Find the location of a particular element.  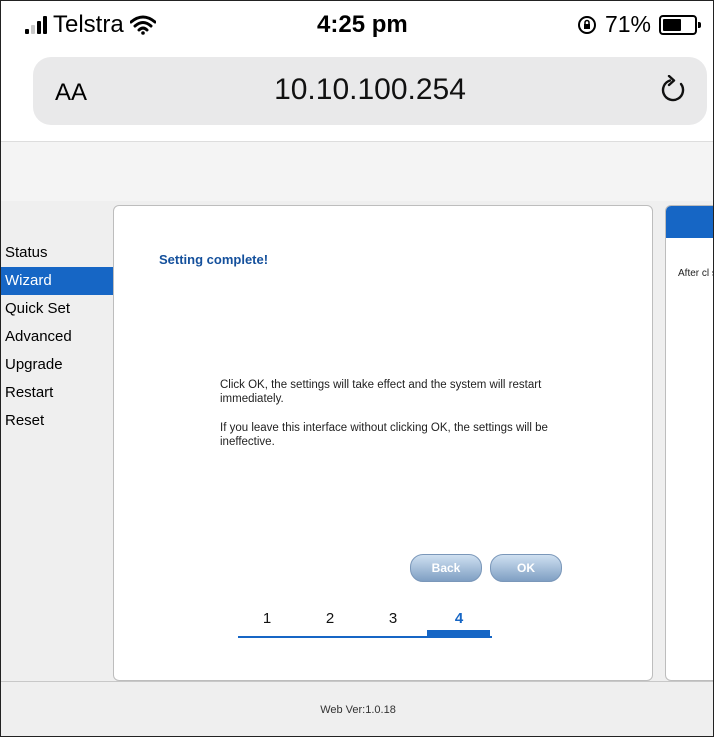

step-indicator: 1 2 3 4 is located at coordinates (365, 625).